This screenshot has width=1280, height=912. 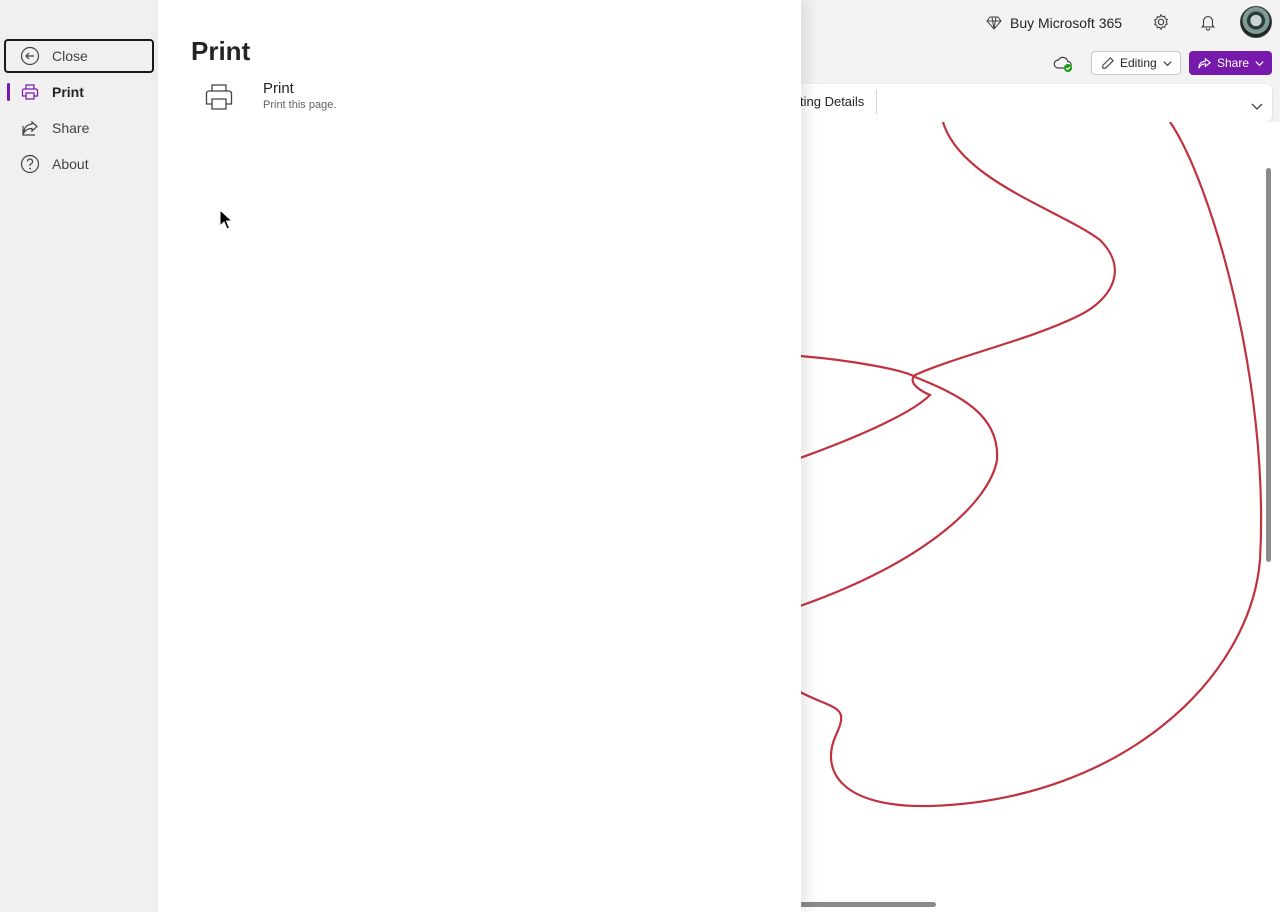 I want to click on print-option-title: Print, so click(x=278, y=88).